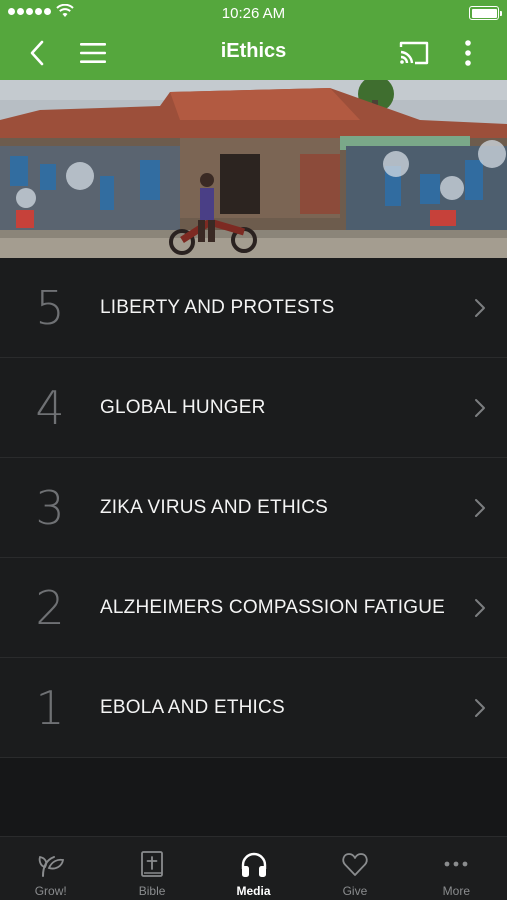 This screenshot has width=507, height=900. I want to click on status-time: 10:26 AM, so click(253, 13).